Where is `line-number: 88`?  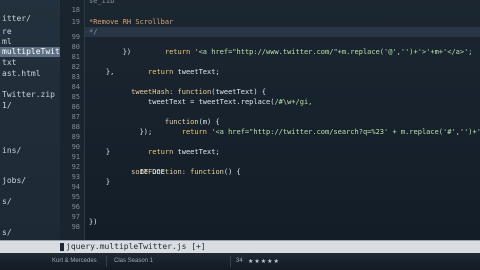 line-number: 88 is located at coordinates (75, 127).